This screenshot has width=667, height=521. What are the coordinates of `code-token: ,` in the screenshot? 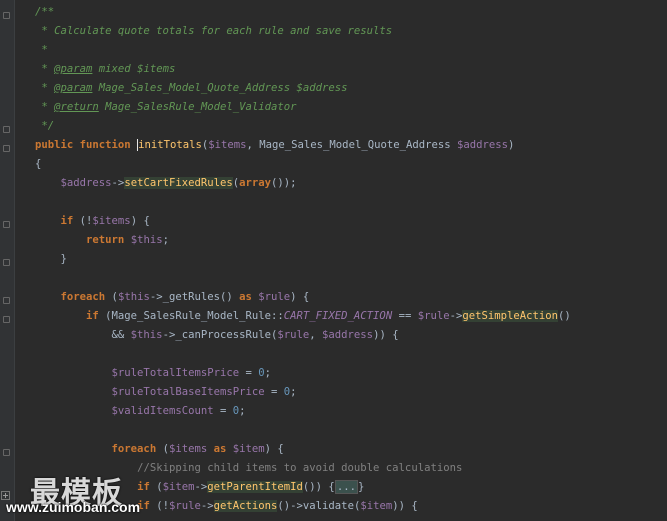 It's located at (316, 335).